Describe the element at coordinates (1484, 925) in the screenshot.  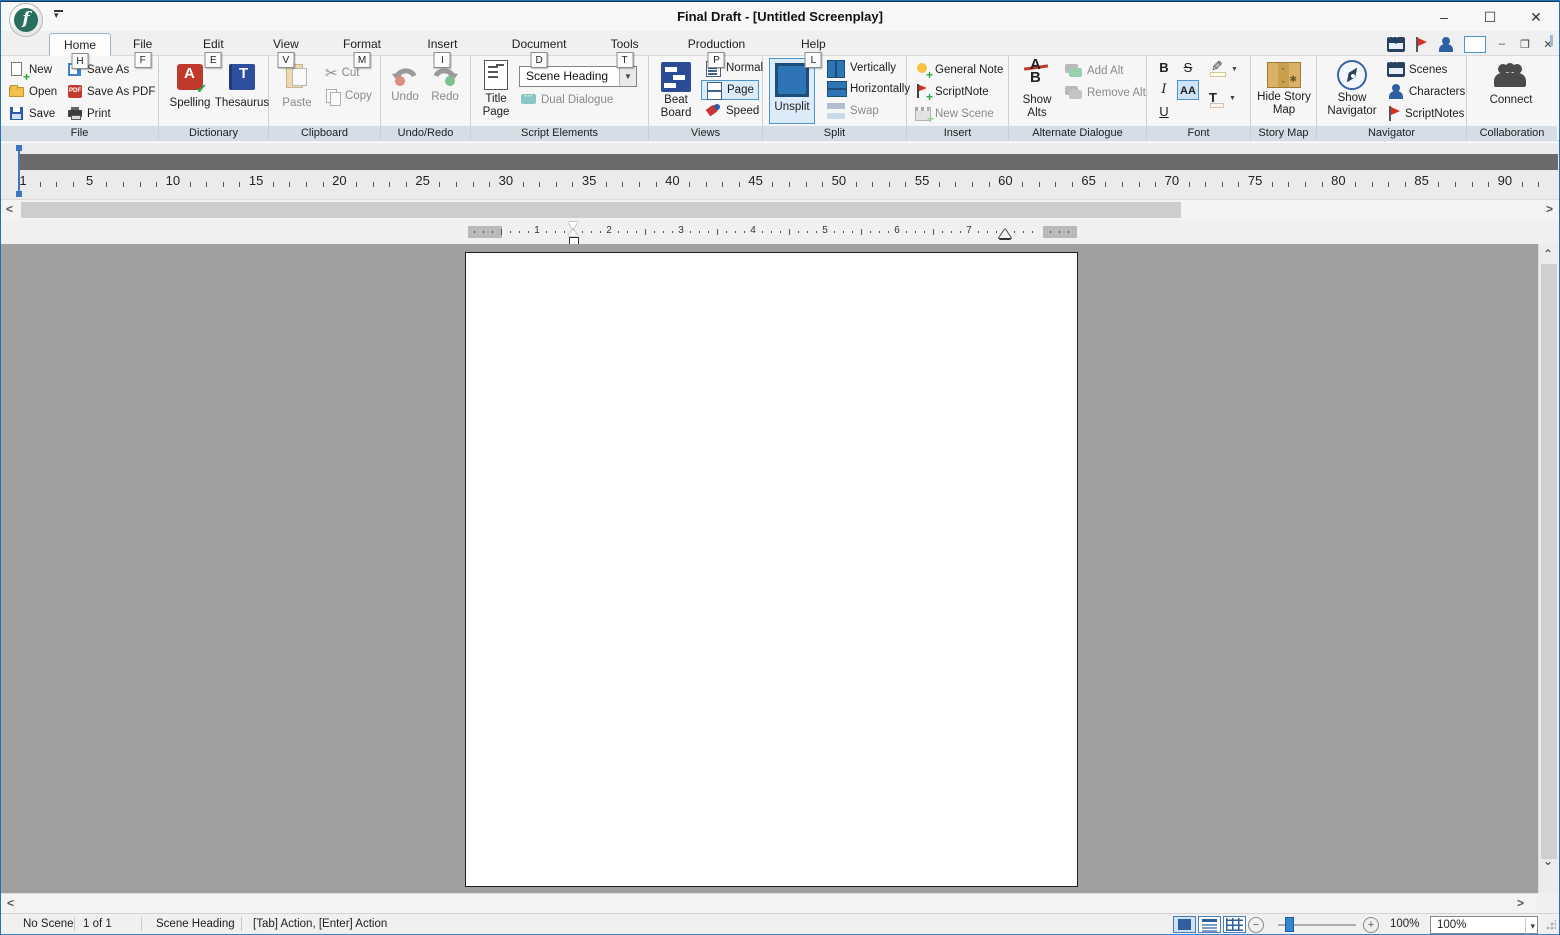
I see `zoom-level-select: 100%` at that location.